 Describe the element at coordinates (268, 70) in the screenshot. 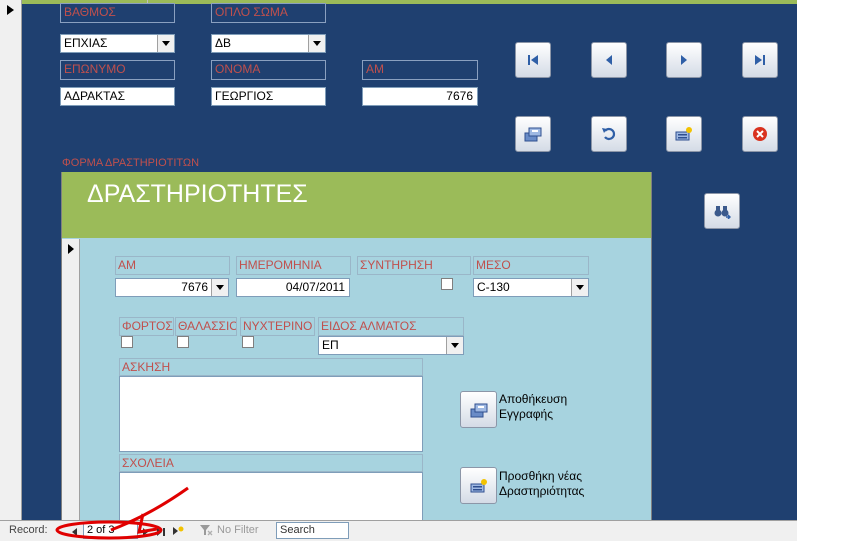

I see `first-name-label: ΟΝΟΜΑ` at that location.